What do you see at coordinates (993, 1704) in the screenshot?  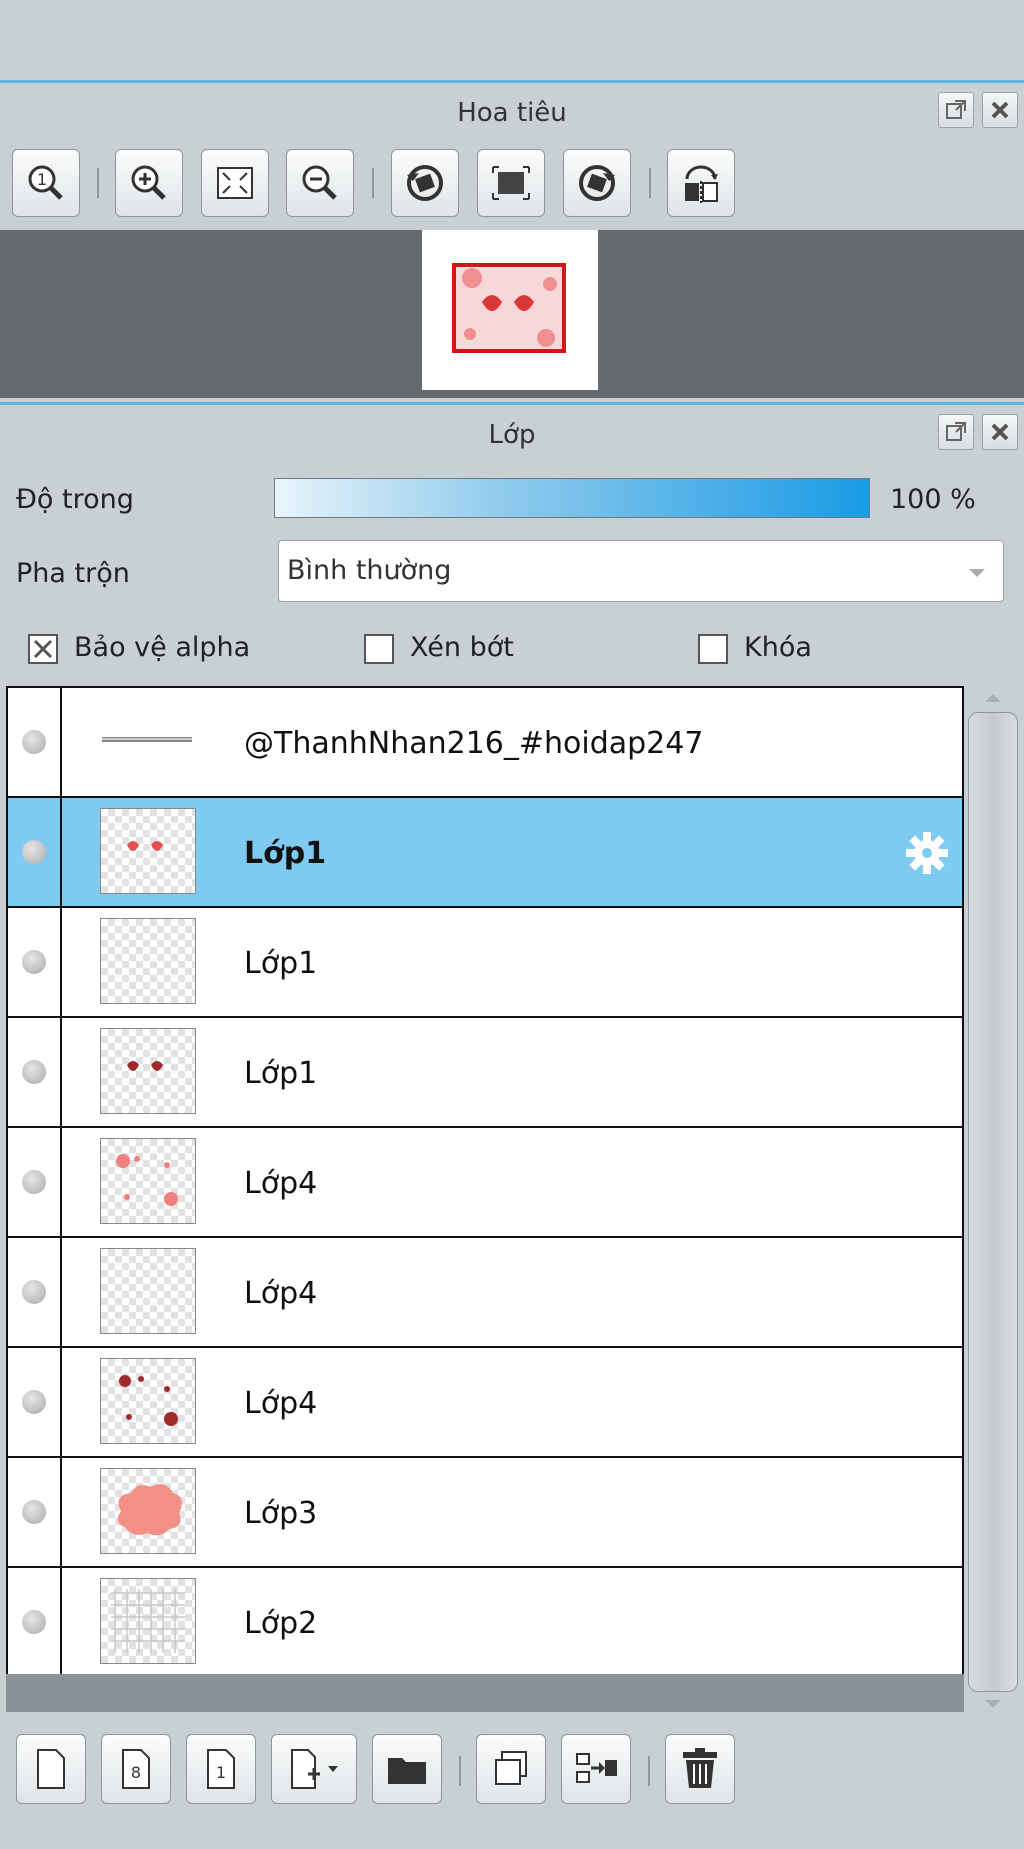 I see `scroll-down-icon` at bounding box center [993, 1704].